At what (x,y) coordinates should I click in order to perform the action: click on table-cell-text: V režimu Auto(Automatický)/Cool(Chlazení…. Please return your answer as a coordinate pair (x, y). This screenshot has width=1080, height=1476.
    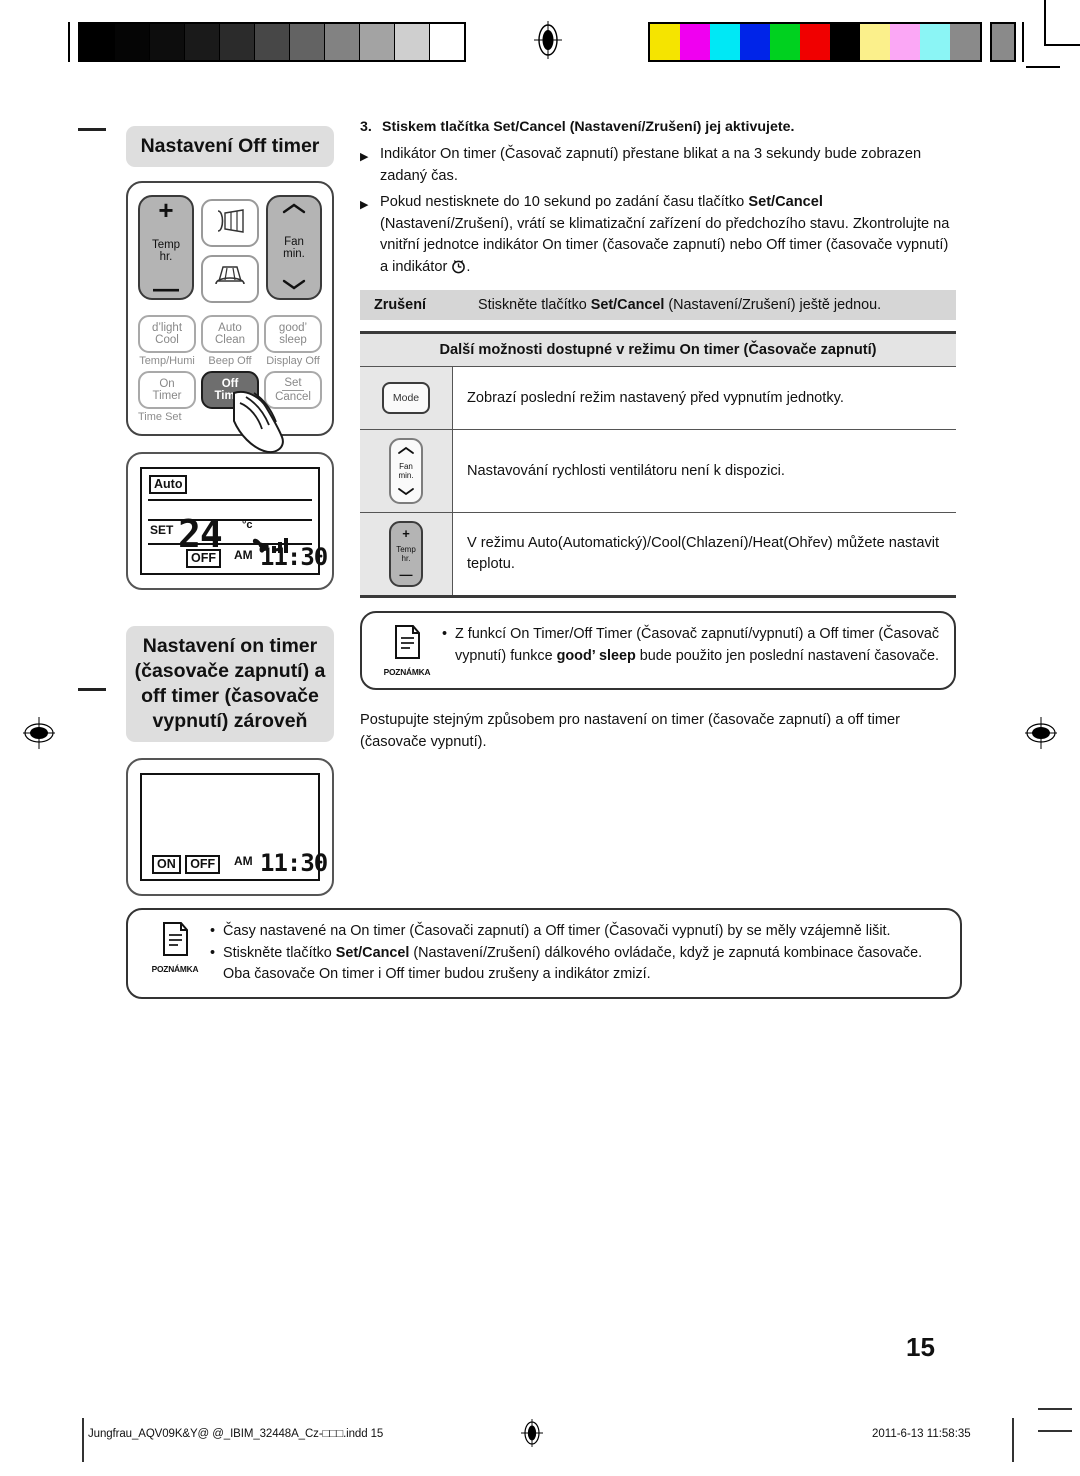
    Looking at the image, I should click on (703, 553).